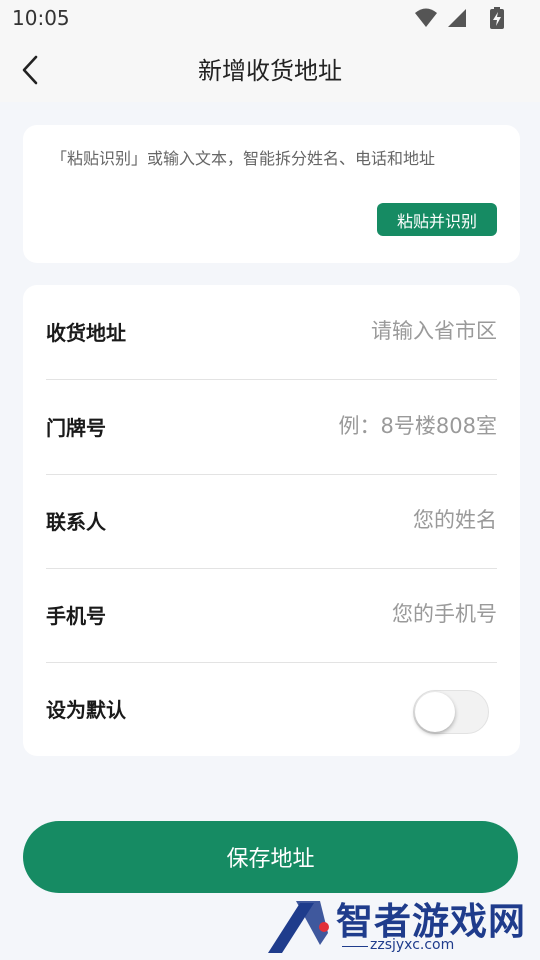 This screenshot has height=960, width=540. I want to click on watermark-divider, so click(355, 946).